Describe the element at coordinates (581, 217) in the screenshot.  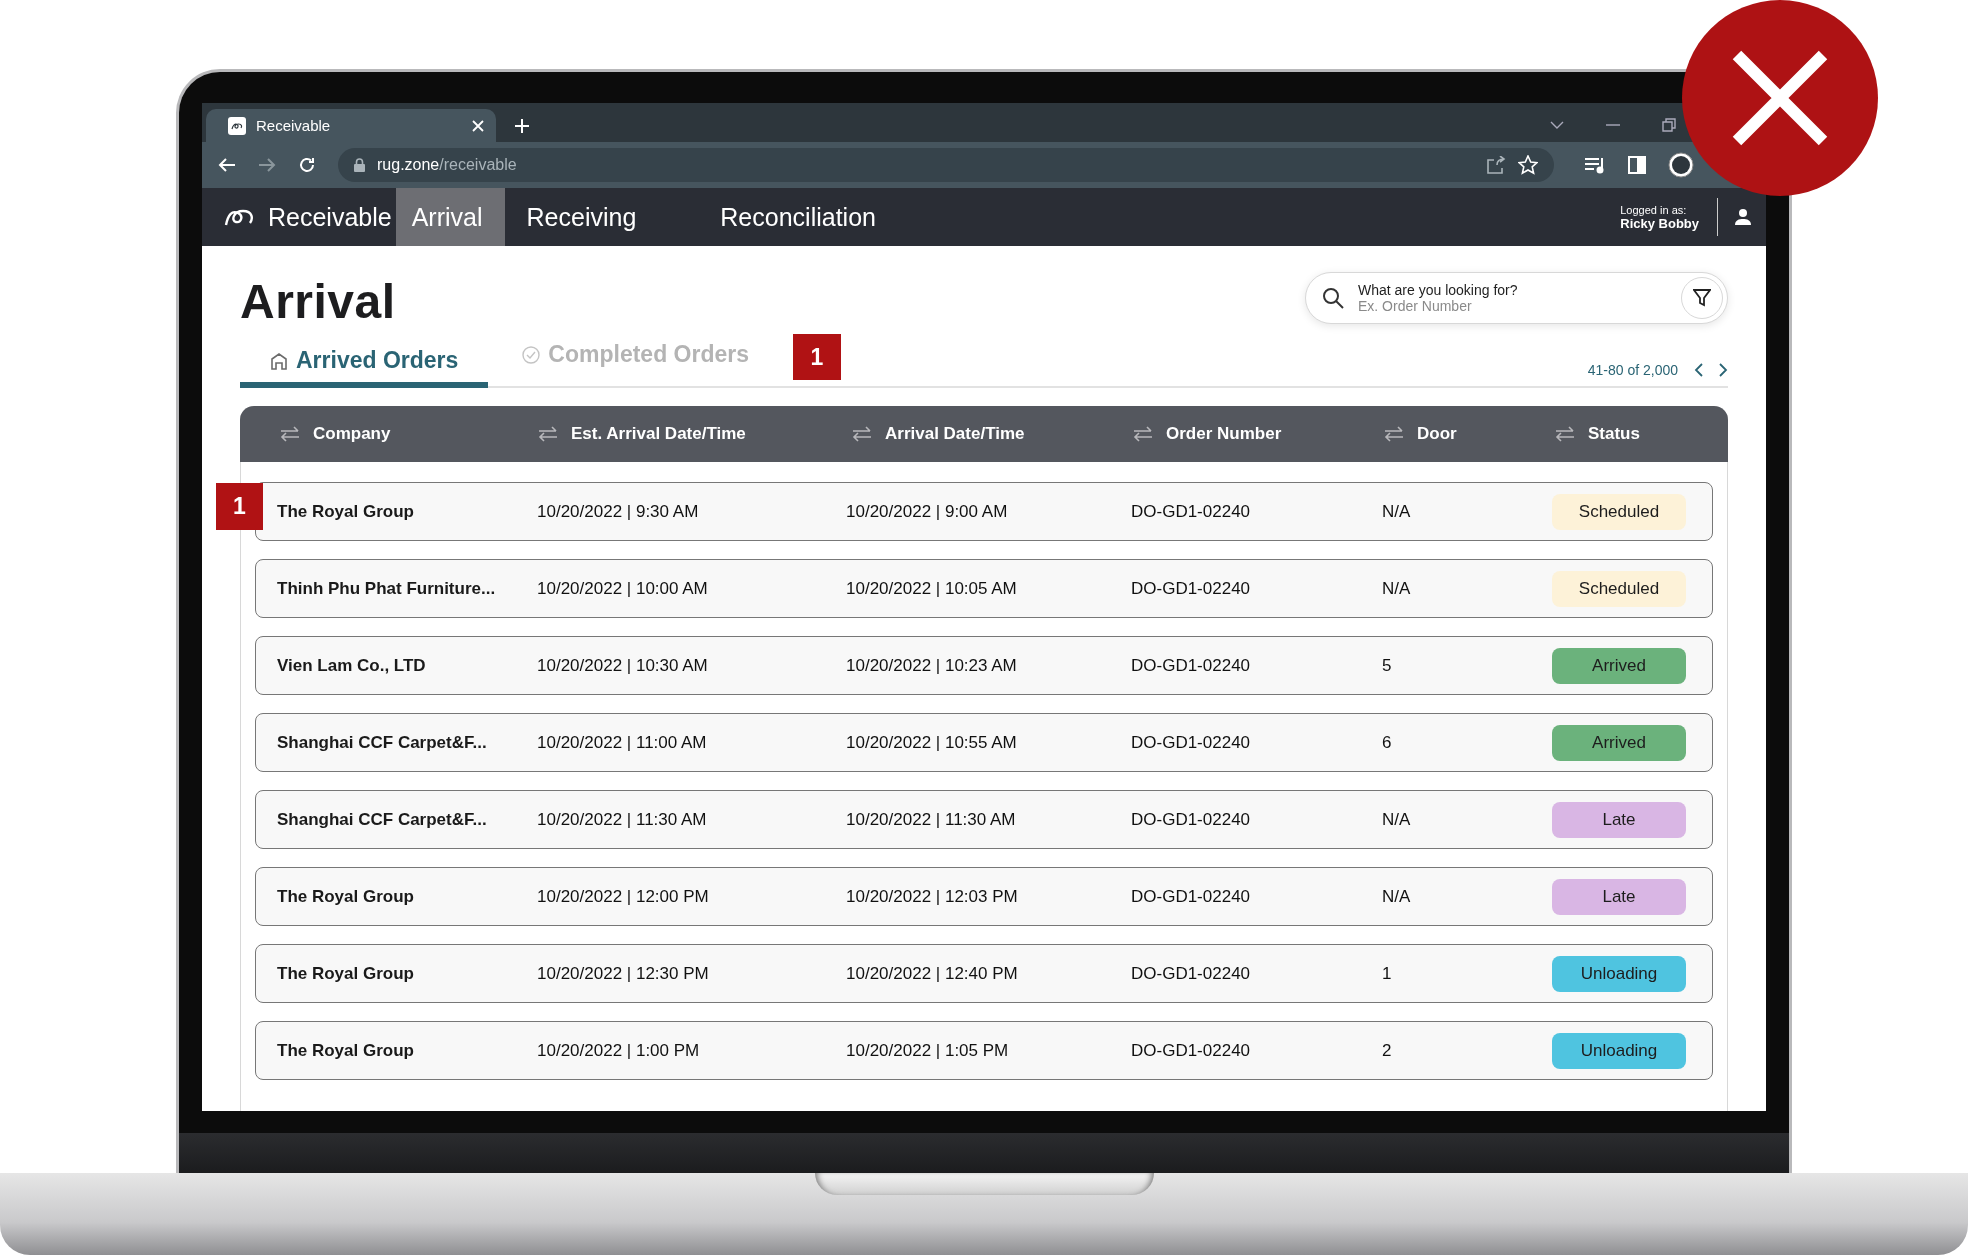
I see `nav-tab: Receiving` at that location.